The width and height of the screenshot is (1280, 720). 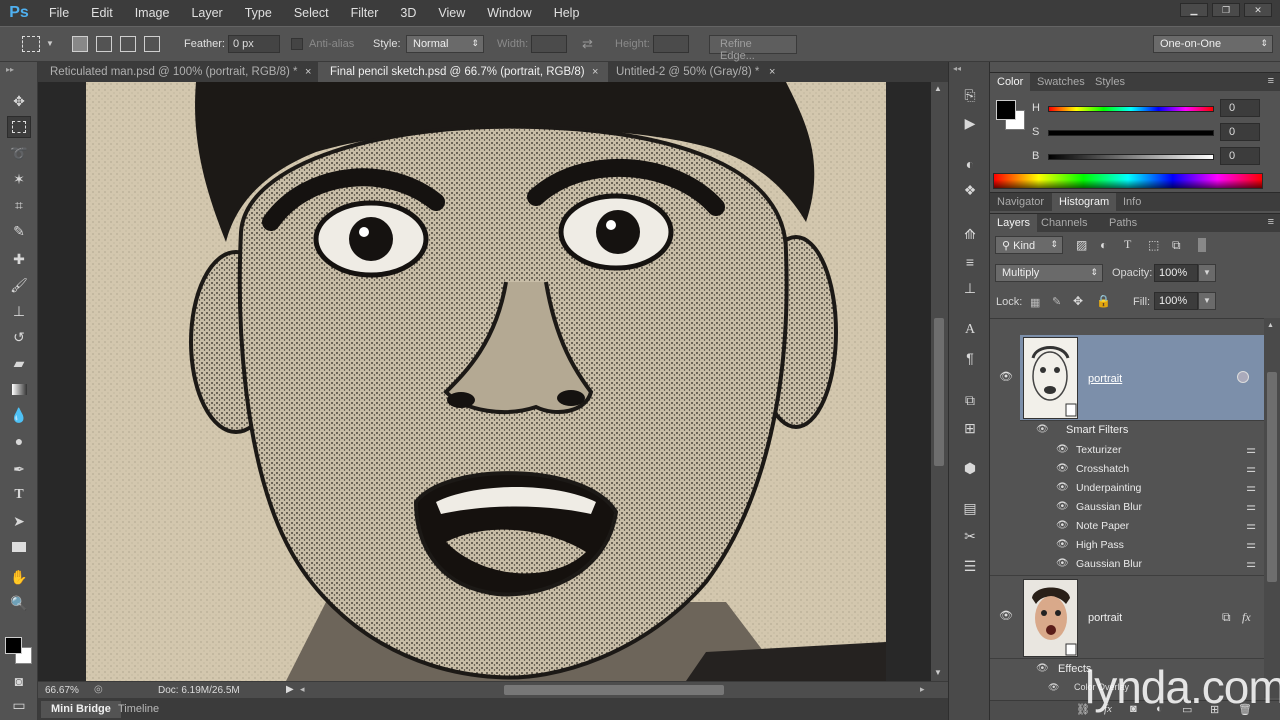 I want to click on menu-edit: Edit, so click(x=102, y=13).